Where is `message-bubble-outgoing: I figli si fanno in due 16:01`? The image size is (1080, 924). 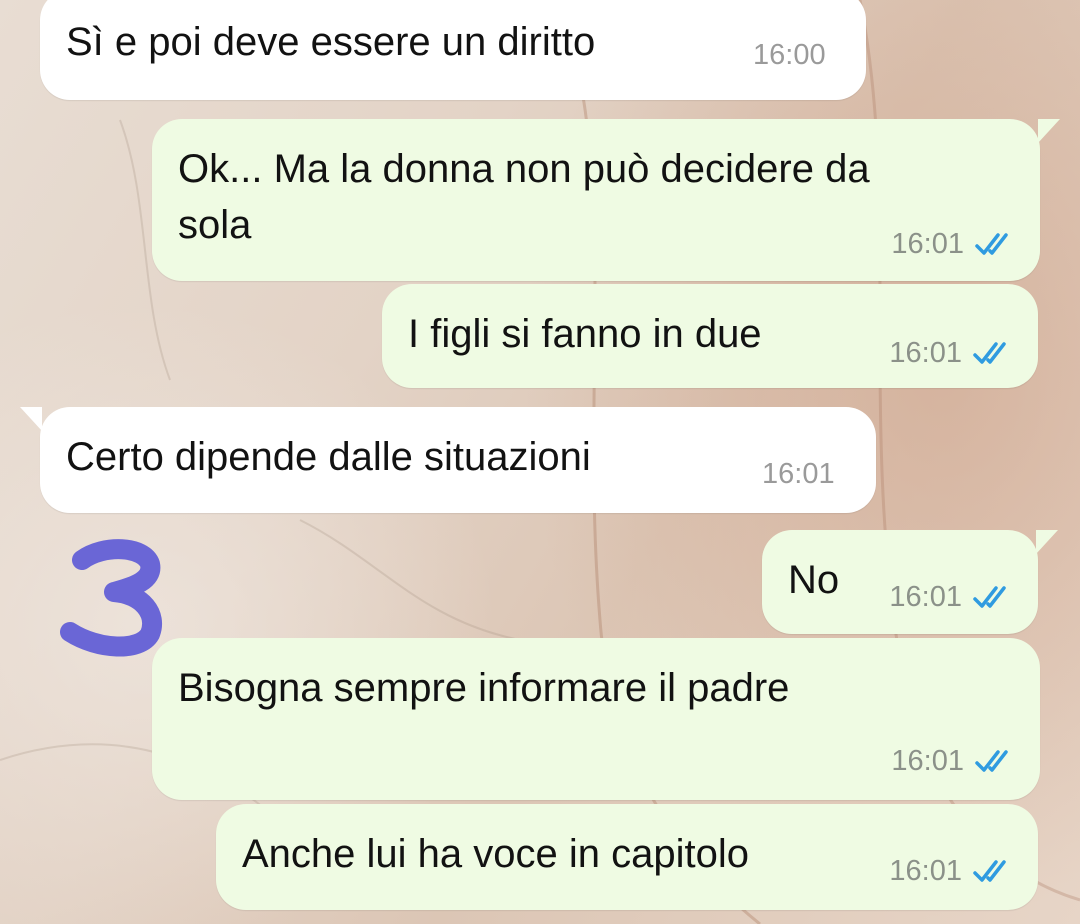 message-bubble-outgoing: I figli si fanno in due 16:01 is located at coordinates (710, 336).